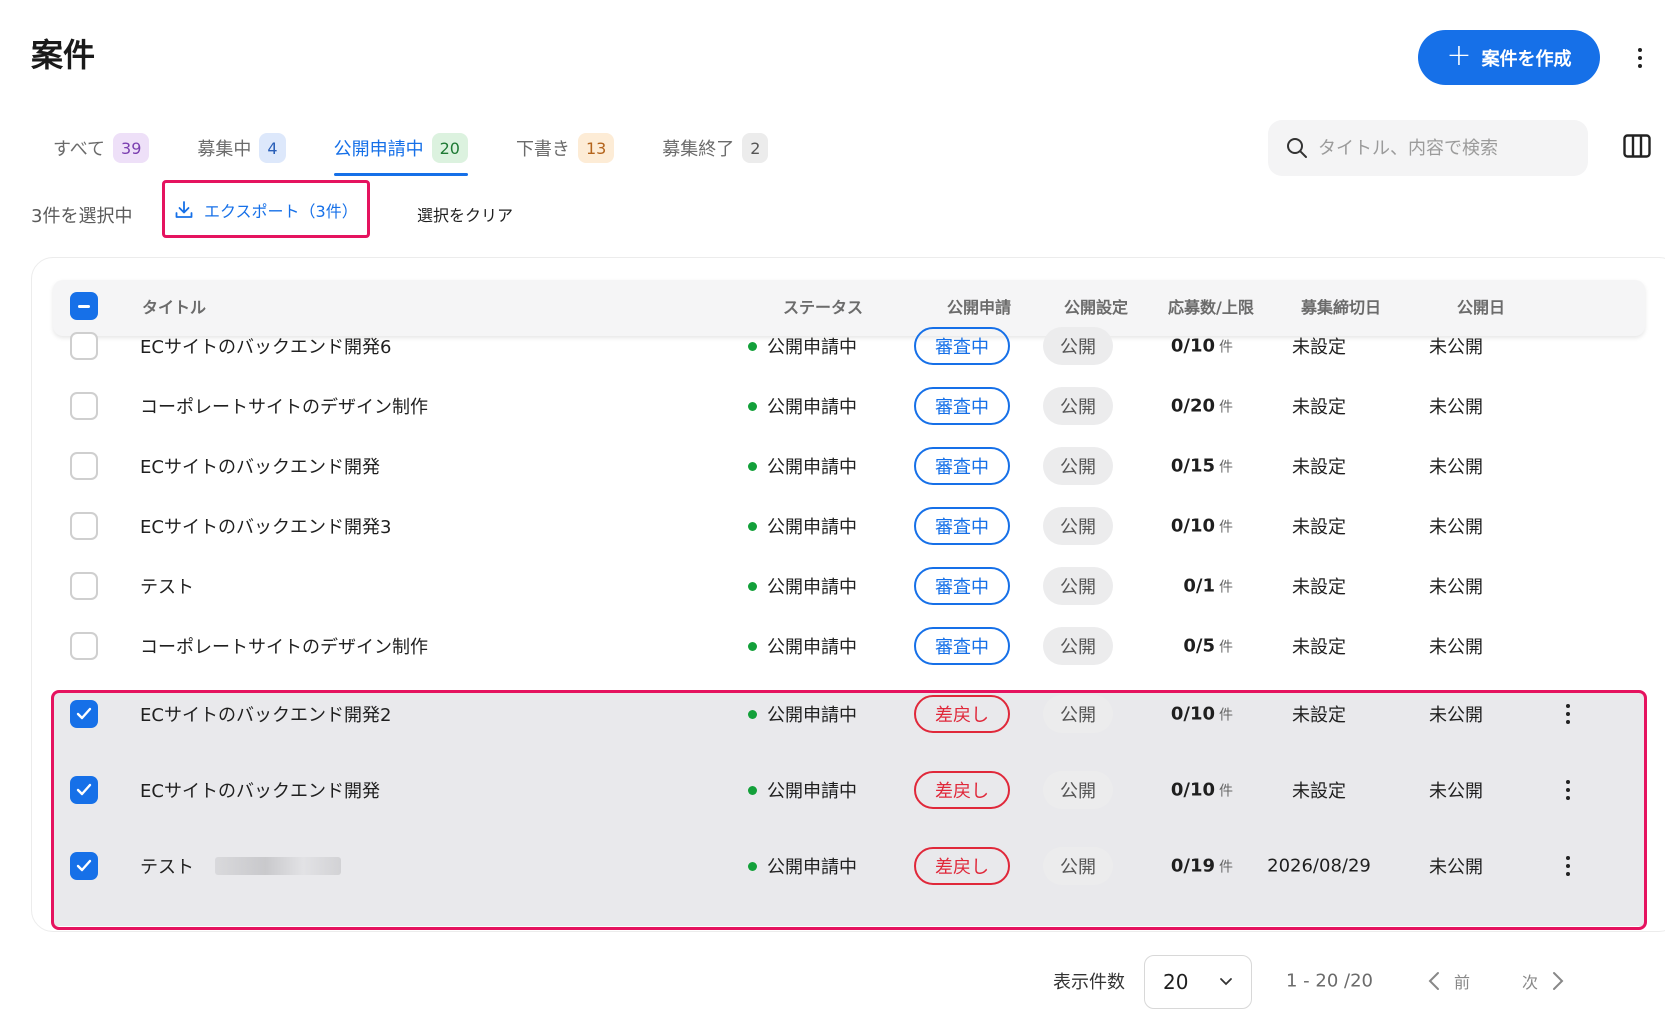 The image size is (1665, 1030). What do you see at coordinates (755, 148) in the screenshot?
I see `tab-count-badge: 2` at bounding box center [755, 148].